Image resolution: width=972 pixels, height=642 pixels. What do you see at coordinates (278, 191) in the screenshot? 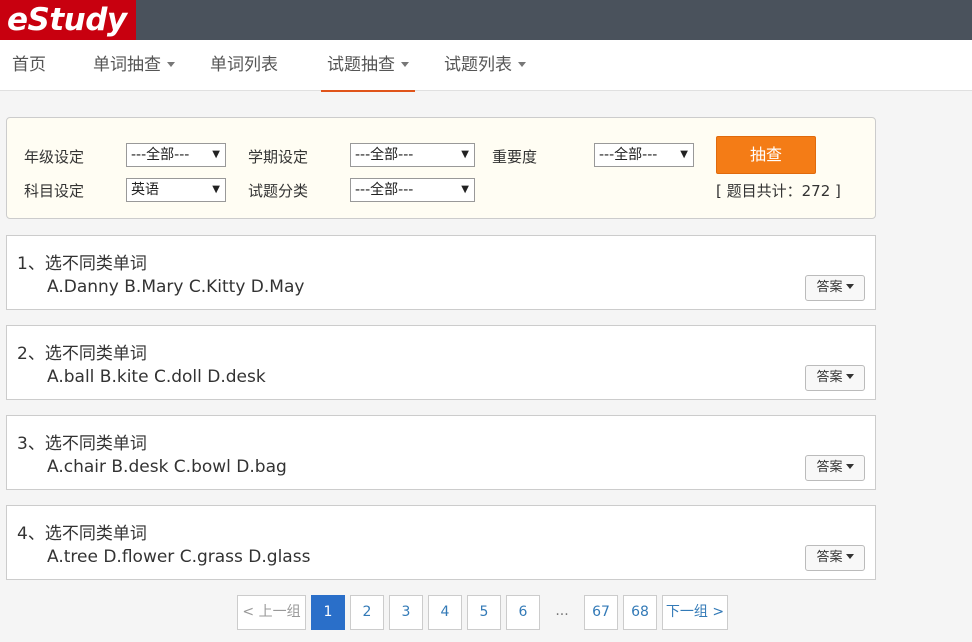
I see `category-label: 试题分类` at bounding box center [278, 191].